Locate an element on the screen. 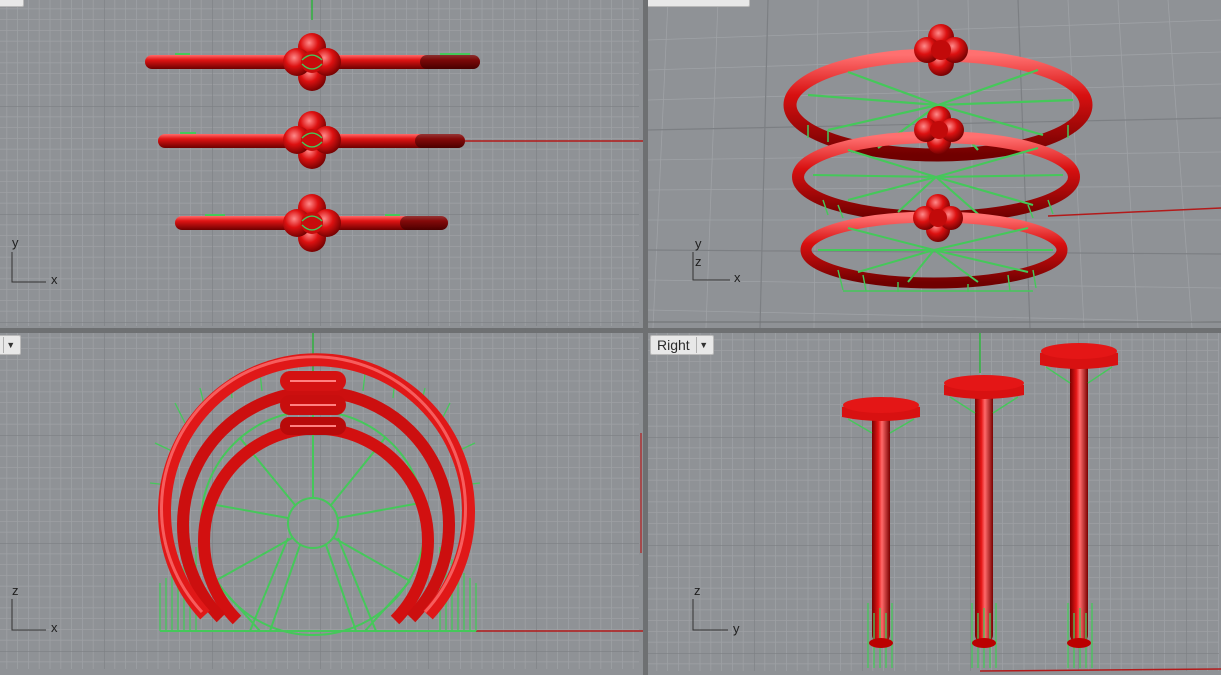 The image size is (1221, 675). perspective-viewport-tab is located at coordinates (699, 3).